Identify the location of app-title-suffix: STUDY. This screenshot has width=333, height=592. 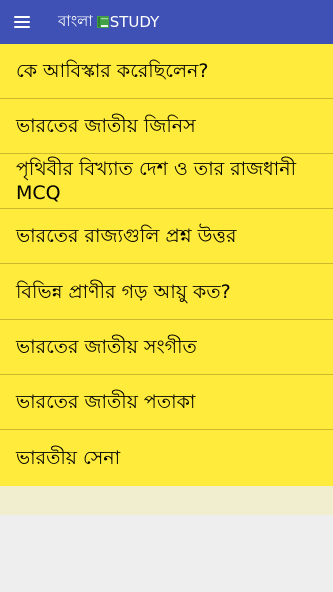
(134, 22).